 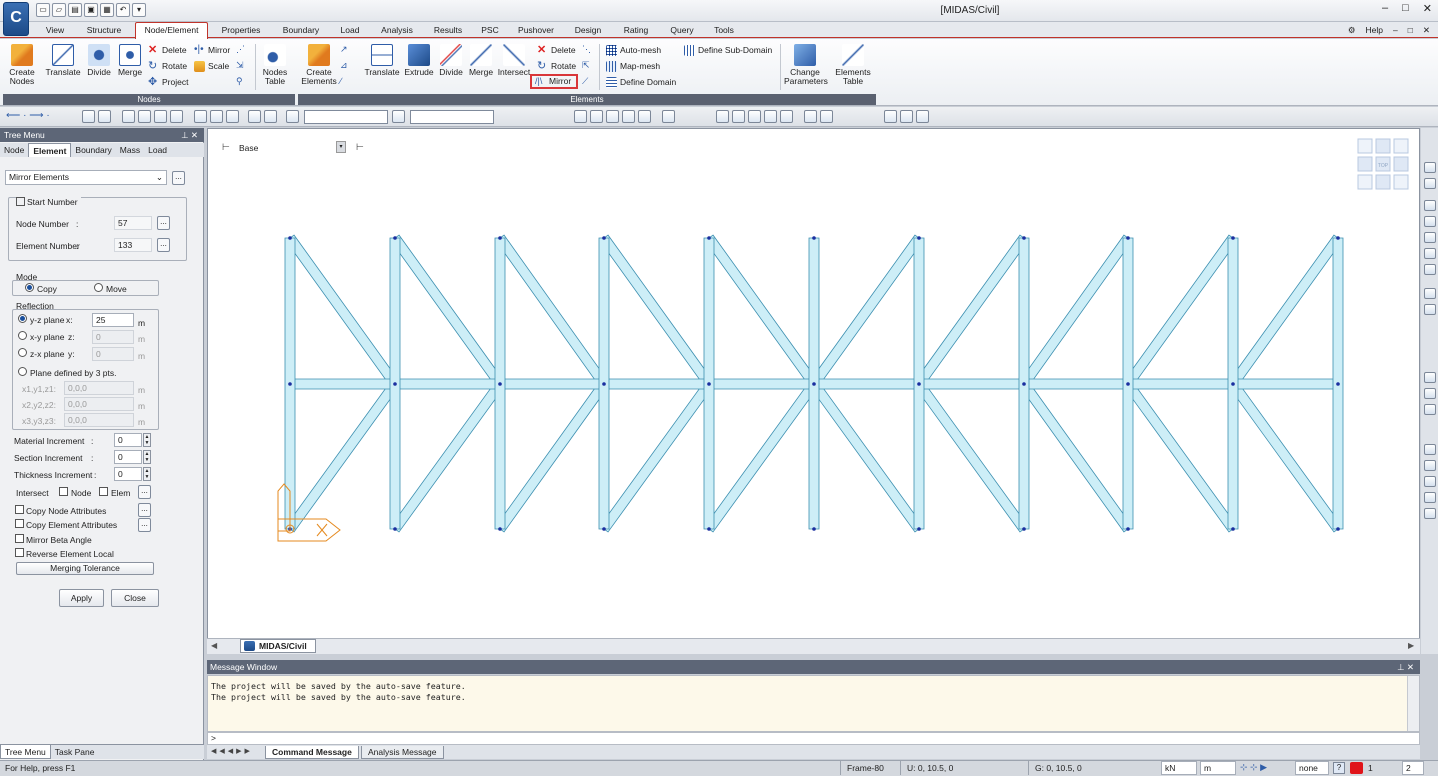 What do you see at coordinates (514, 60) in the screenshot?
I see `intersect-button: Intersect` at bounding box center [514, 60].